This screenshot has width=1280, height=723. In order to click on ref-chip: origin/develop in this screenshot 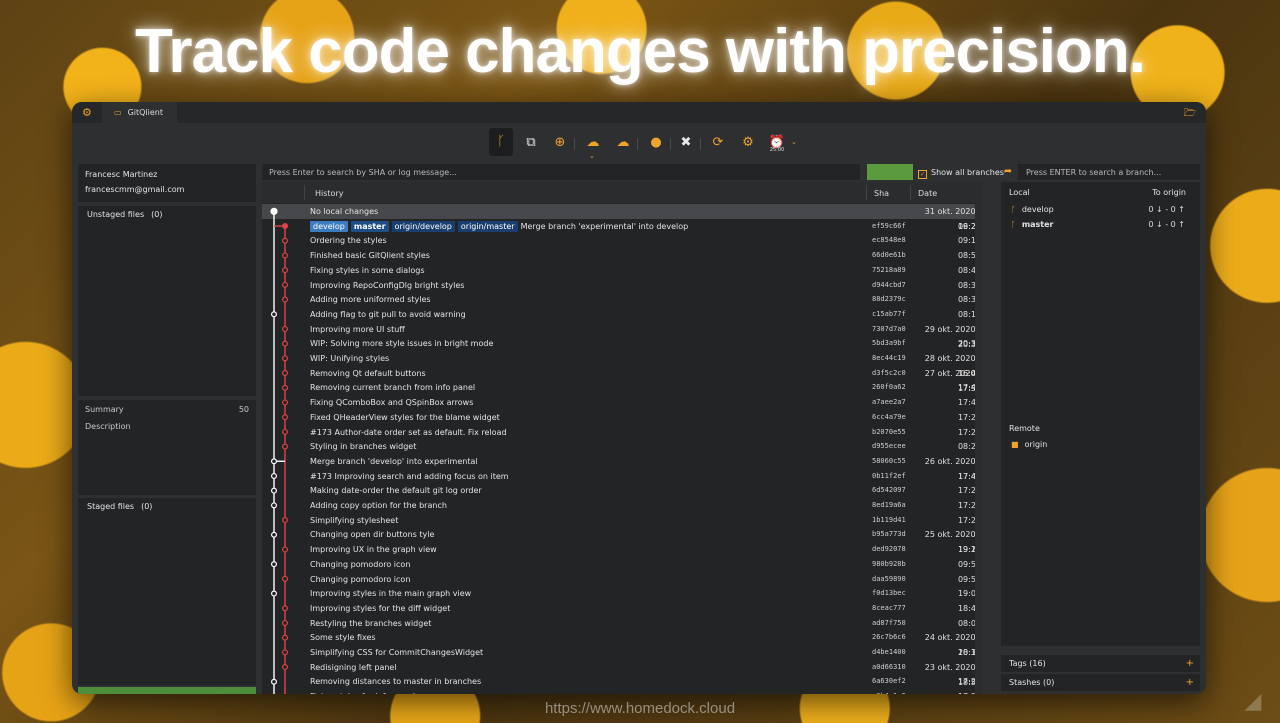, I will do `click(423, 226)`.